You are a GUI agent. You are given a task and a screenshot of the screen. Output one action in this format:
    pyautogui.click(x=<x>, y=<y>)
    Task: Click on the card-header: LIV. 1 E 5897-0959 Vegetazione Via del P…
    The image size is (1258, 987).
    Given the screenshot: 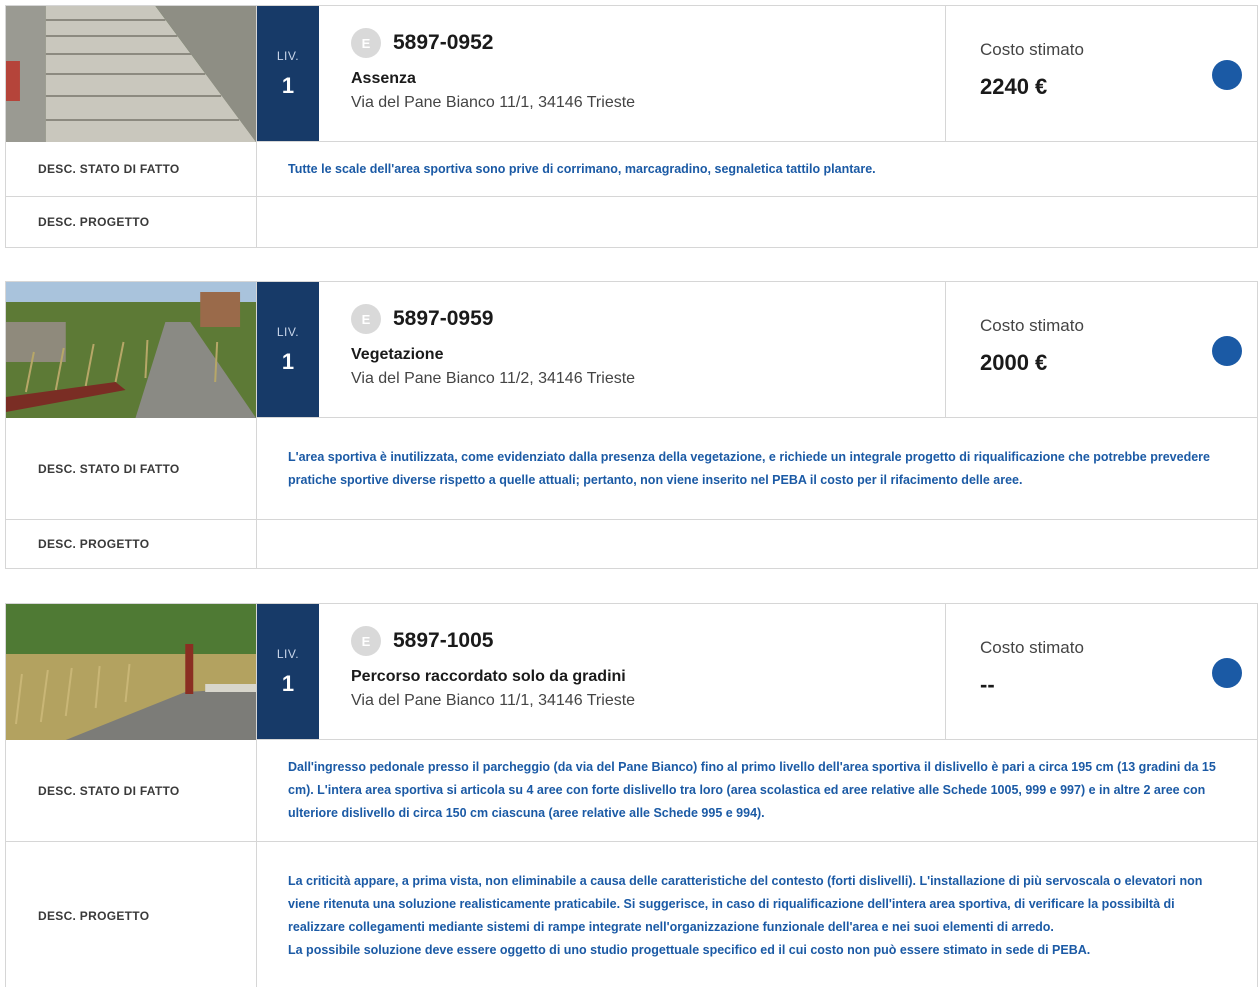 What is the action you would take?
    pyautogui.click(x=631, y=350)
    